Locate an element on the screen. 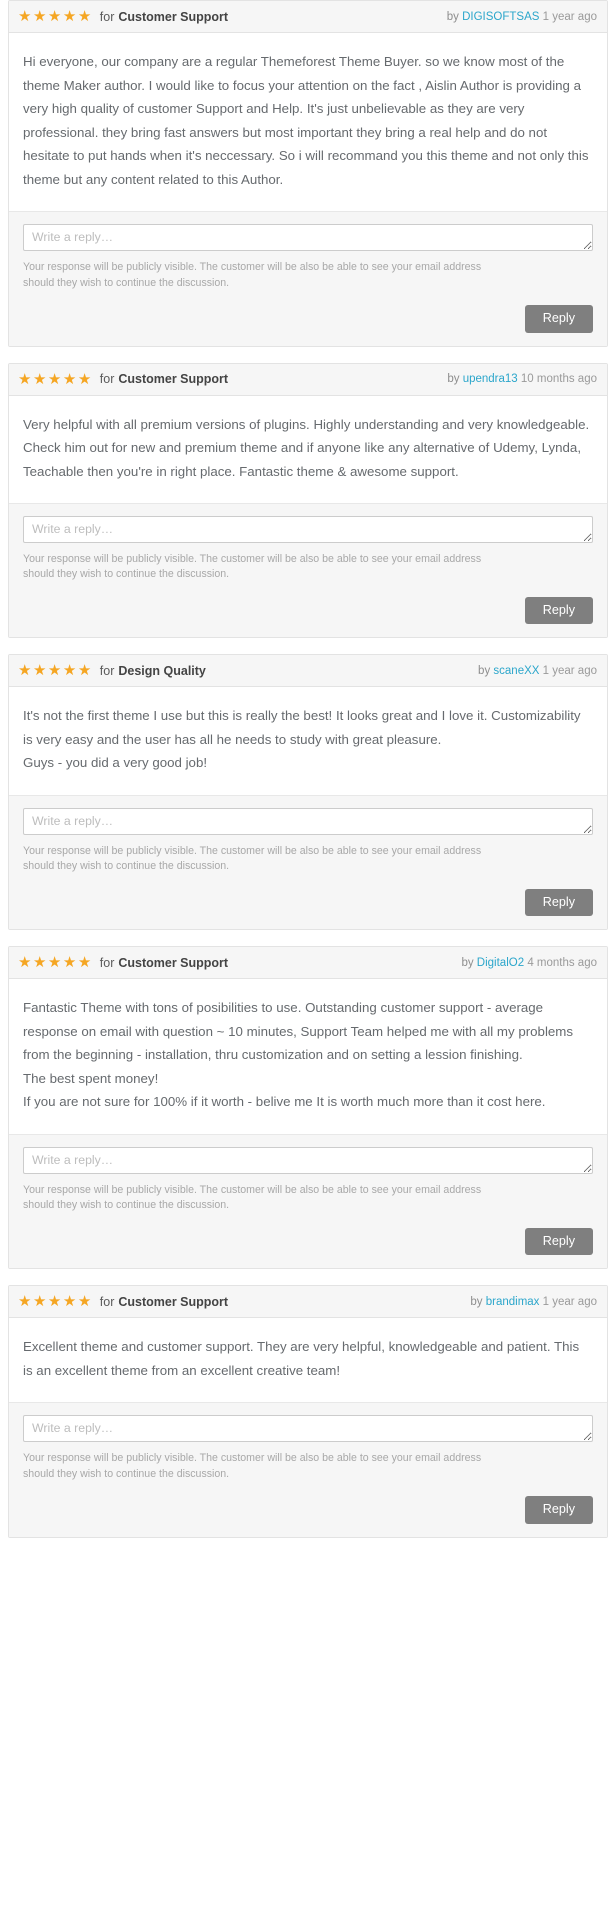  review-meta: by upendra13 10 months ago is located at coordinates (522, 379).